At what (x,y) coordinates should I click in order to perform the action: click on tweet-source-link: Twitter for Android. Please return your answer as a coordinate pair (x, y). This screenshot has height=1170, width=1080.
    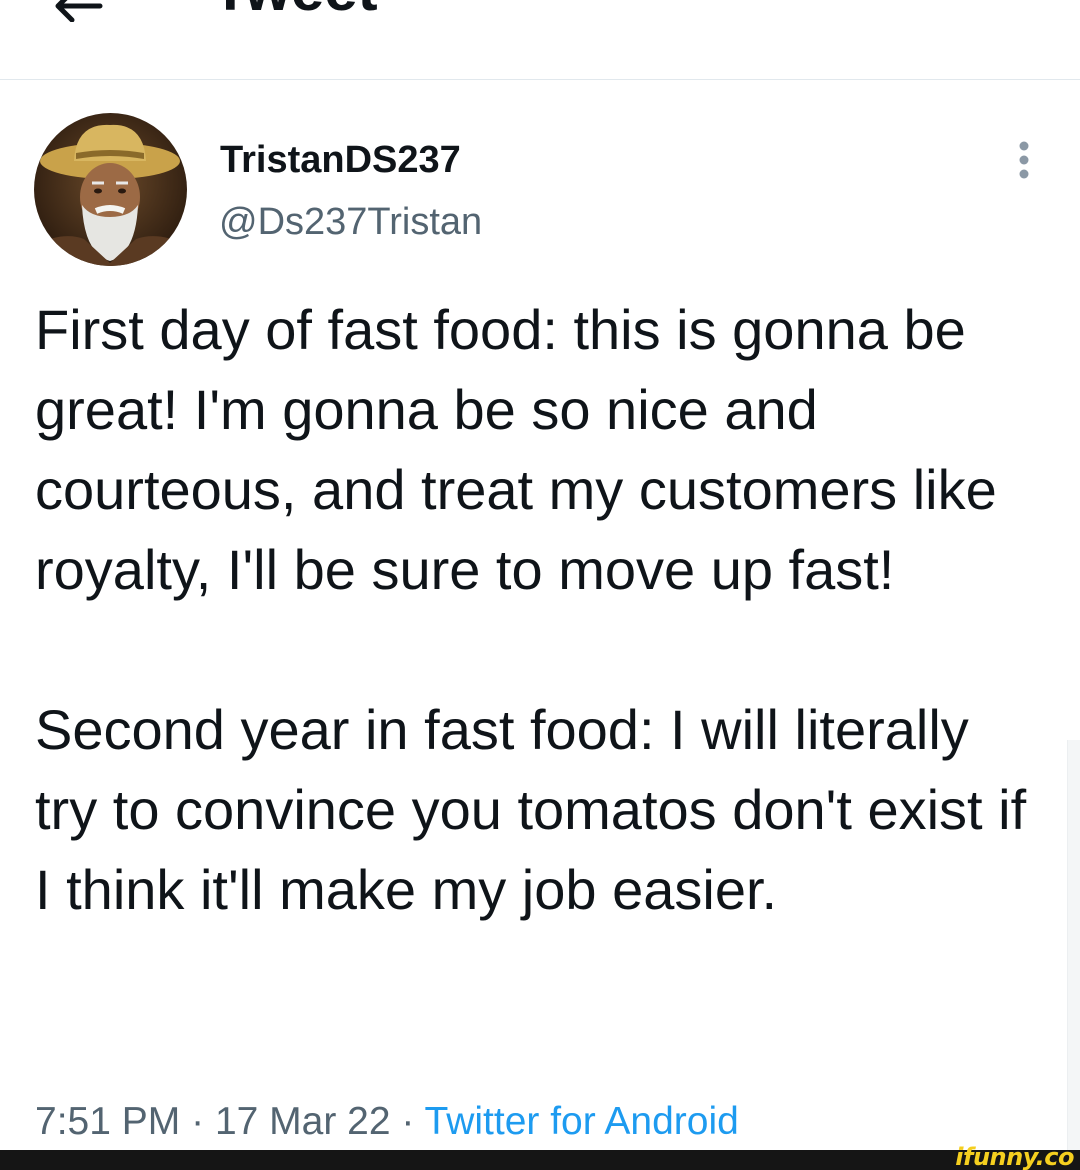
    Looking at the image, I should click on (582, 1121).